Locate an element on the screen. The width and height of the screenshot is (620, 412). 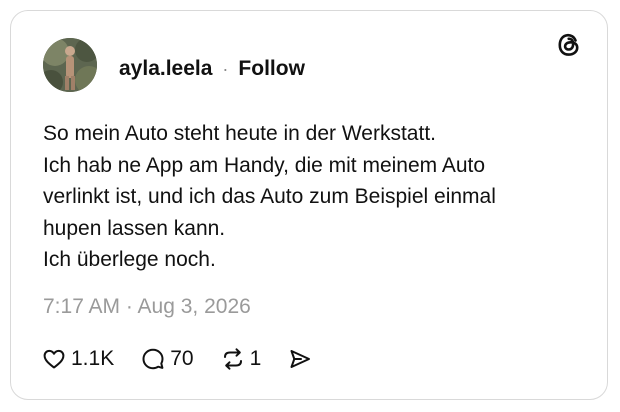
repost-button: 1 is located at coordinates (241, 359).